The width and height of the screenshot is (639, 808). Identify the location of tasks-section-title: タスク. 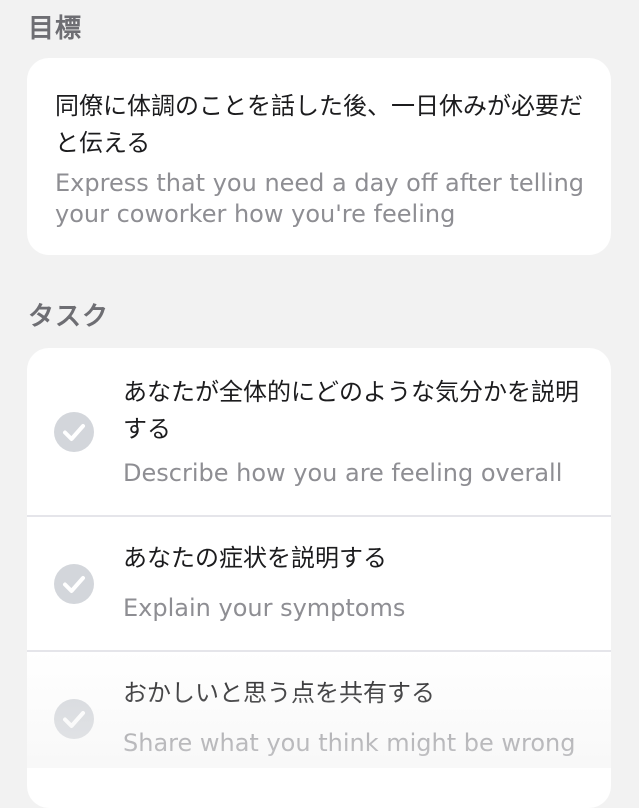
(69, 317).